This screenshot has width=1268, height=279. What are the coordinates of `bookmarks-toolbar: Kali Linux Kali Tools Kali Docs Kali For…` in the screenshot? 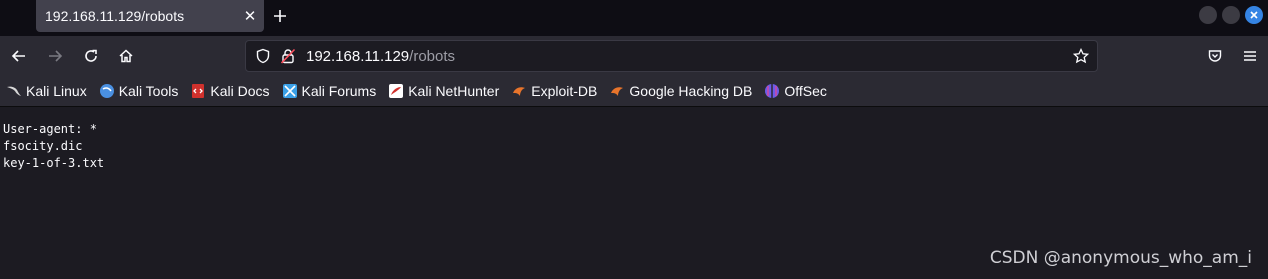 It's located at (634, 91).